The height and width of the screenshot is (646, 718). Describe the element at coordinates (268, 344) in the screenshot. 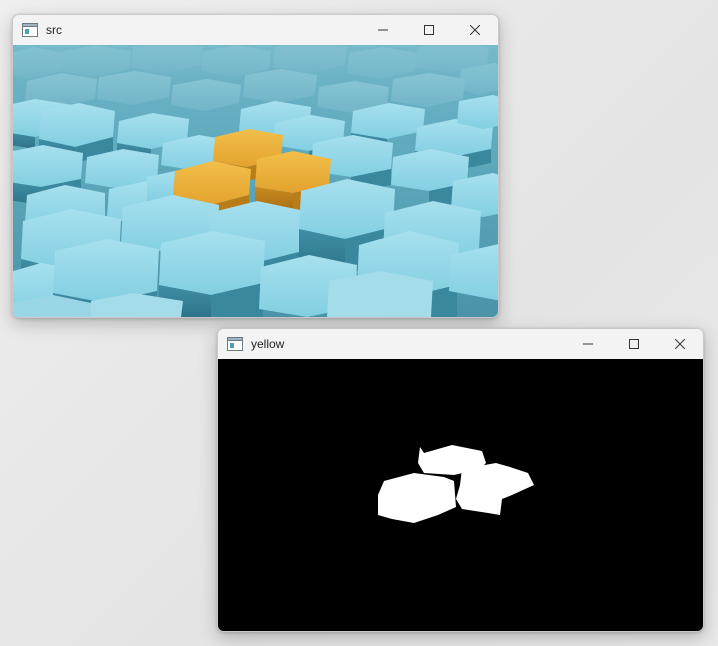

I see `window-title: yellow` at that location.